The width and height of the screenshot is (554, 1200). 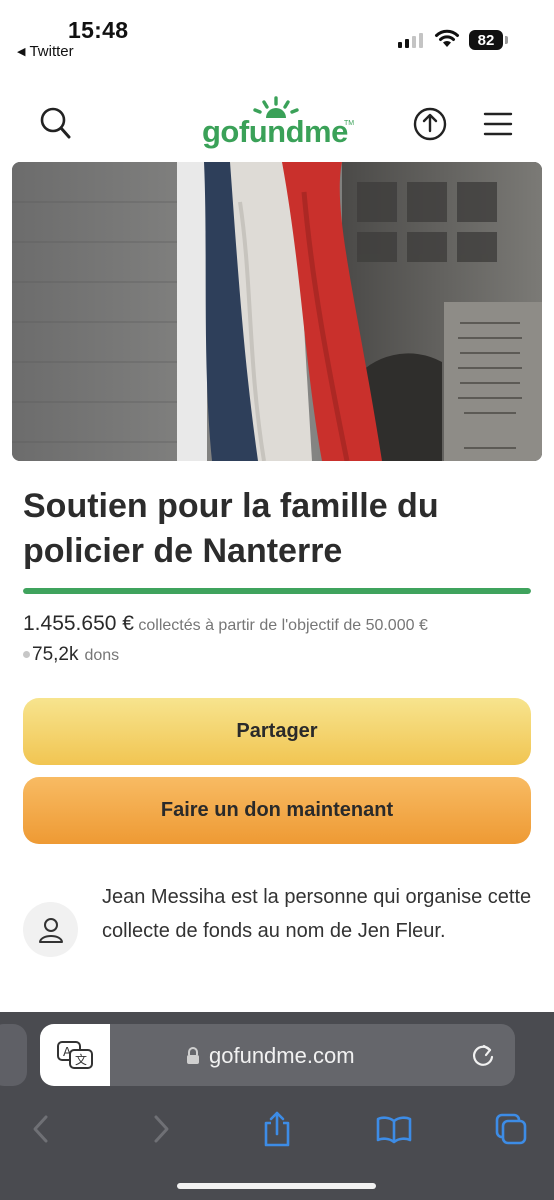 I want to click on home-indicator, so click(x=276, y=1186).